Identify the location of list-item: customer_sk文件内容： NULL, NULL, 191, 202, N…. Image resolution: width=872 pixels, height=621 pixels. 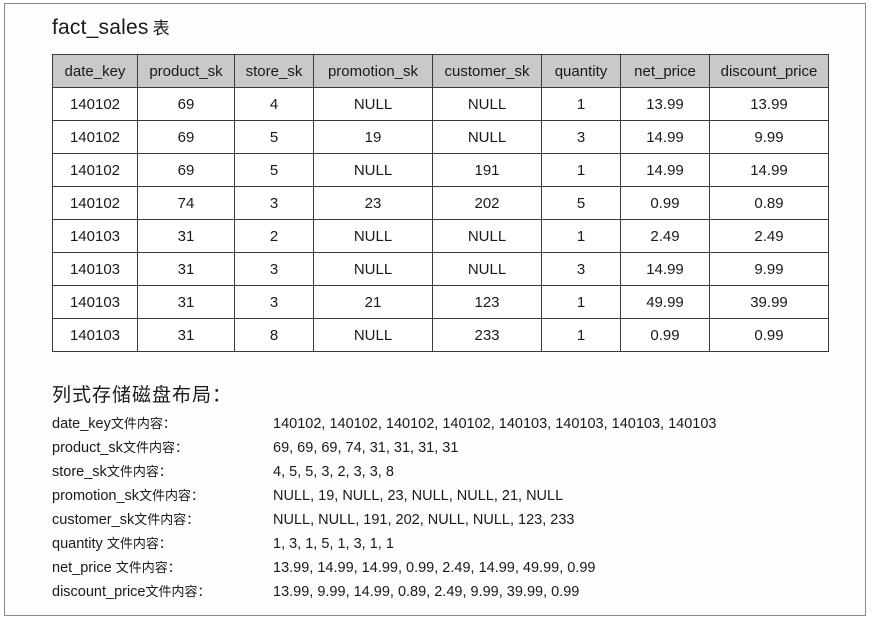
(442, 520).